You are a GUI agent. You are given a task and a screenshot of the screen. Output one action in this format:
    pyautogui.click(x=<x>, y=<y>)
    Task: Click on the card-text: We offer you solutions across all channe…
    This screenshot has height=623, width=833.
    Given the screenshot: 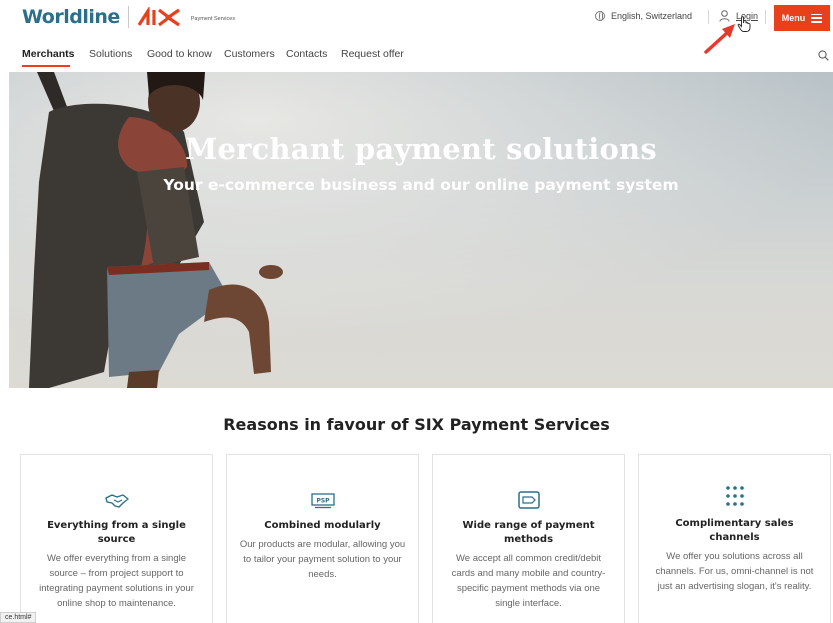 What is the action you would take?
    pyautogui.click(x=734, y=571)
    